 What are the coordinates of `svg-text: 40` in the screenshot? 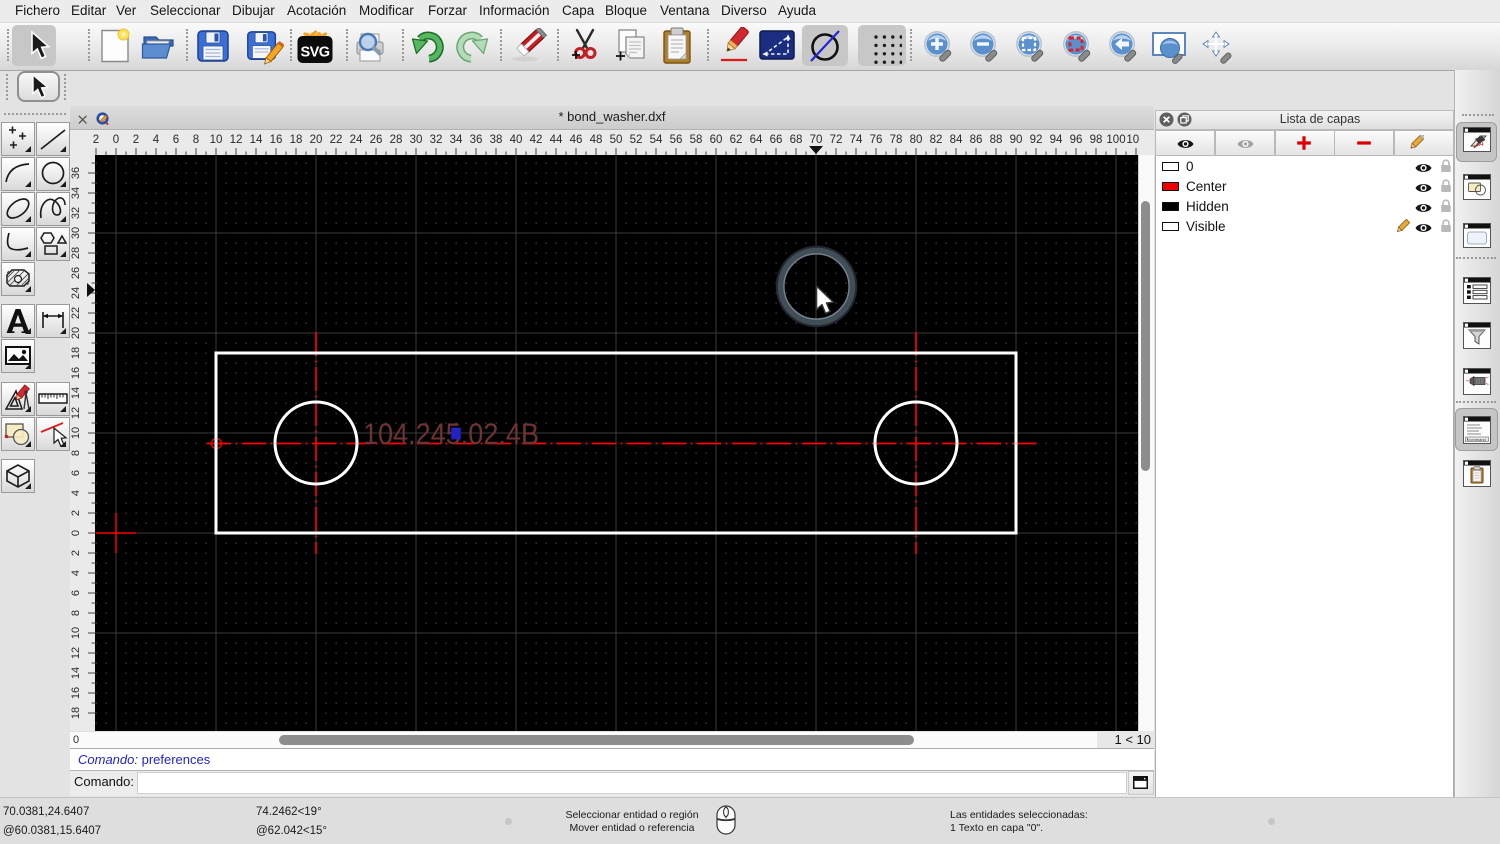 It's located at (516, 140).